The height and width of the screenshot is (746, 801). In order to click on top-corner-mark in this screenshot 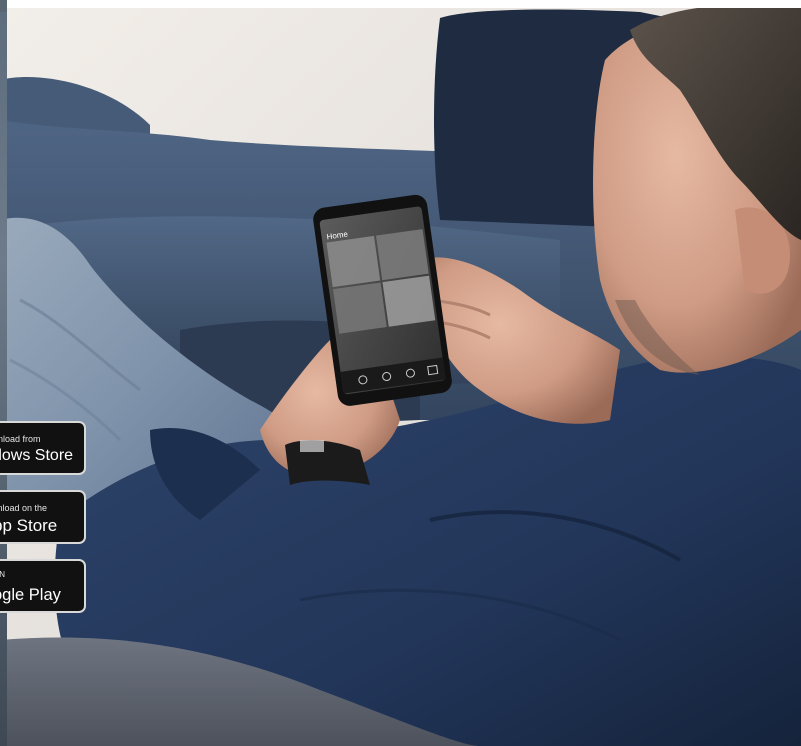, I will do `click(3, 6)`.